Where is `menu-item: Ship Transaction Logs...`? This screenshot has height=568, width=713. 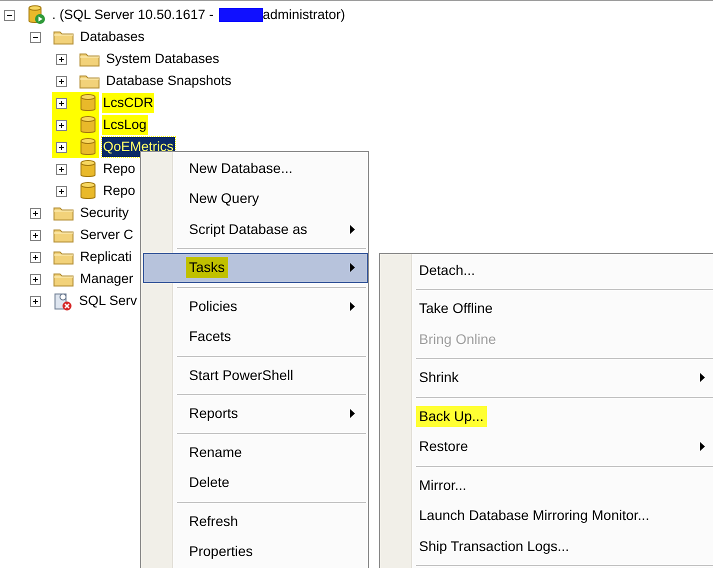 menu-item: Ship Transaction Logs... is located at coordinates (547, 546).